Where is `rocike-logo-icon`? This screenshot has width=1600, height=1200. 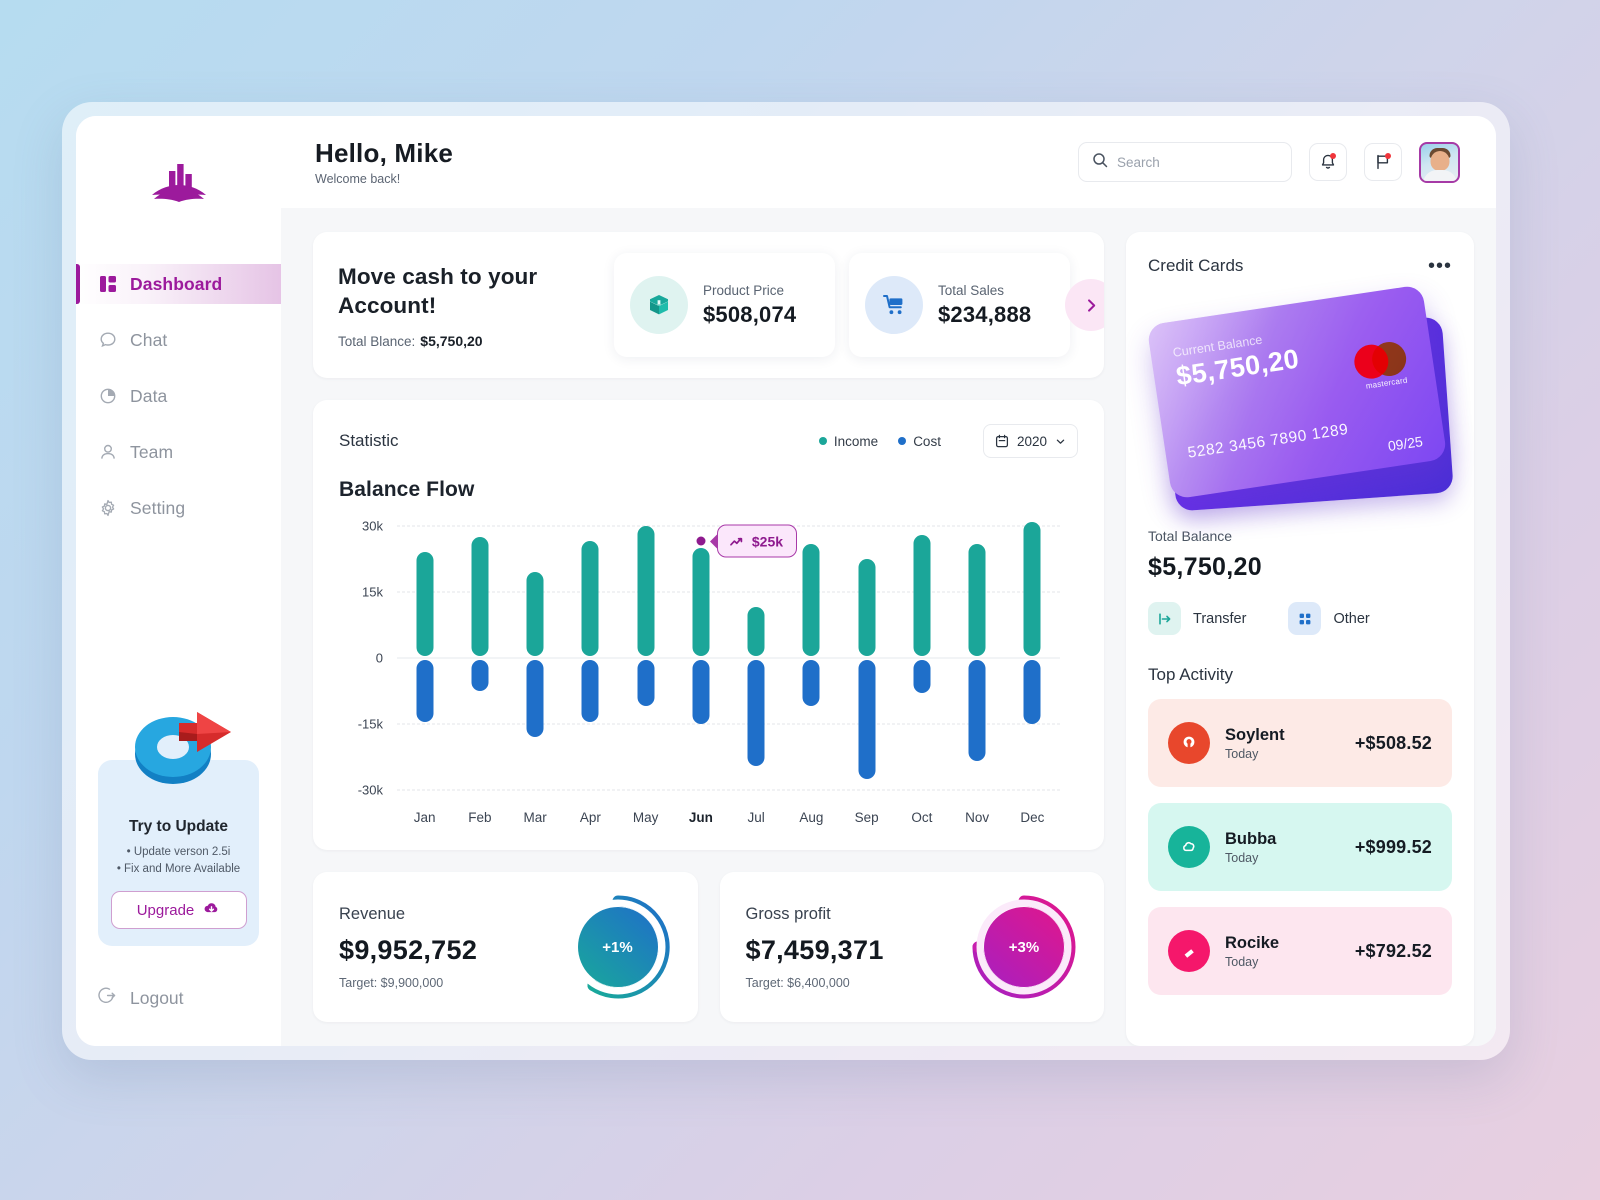
rocike-logo-icon is located at coordinates (1189, 951).